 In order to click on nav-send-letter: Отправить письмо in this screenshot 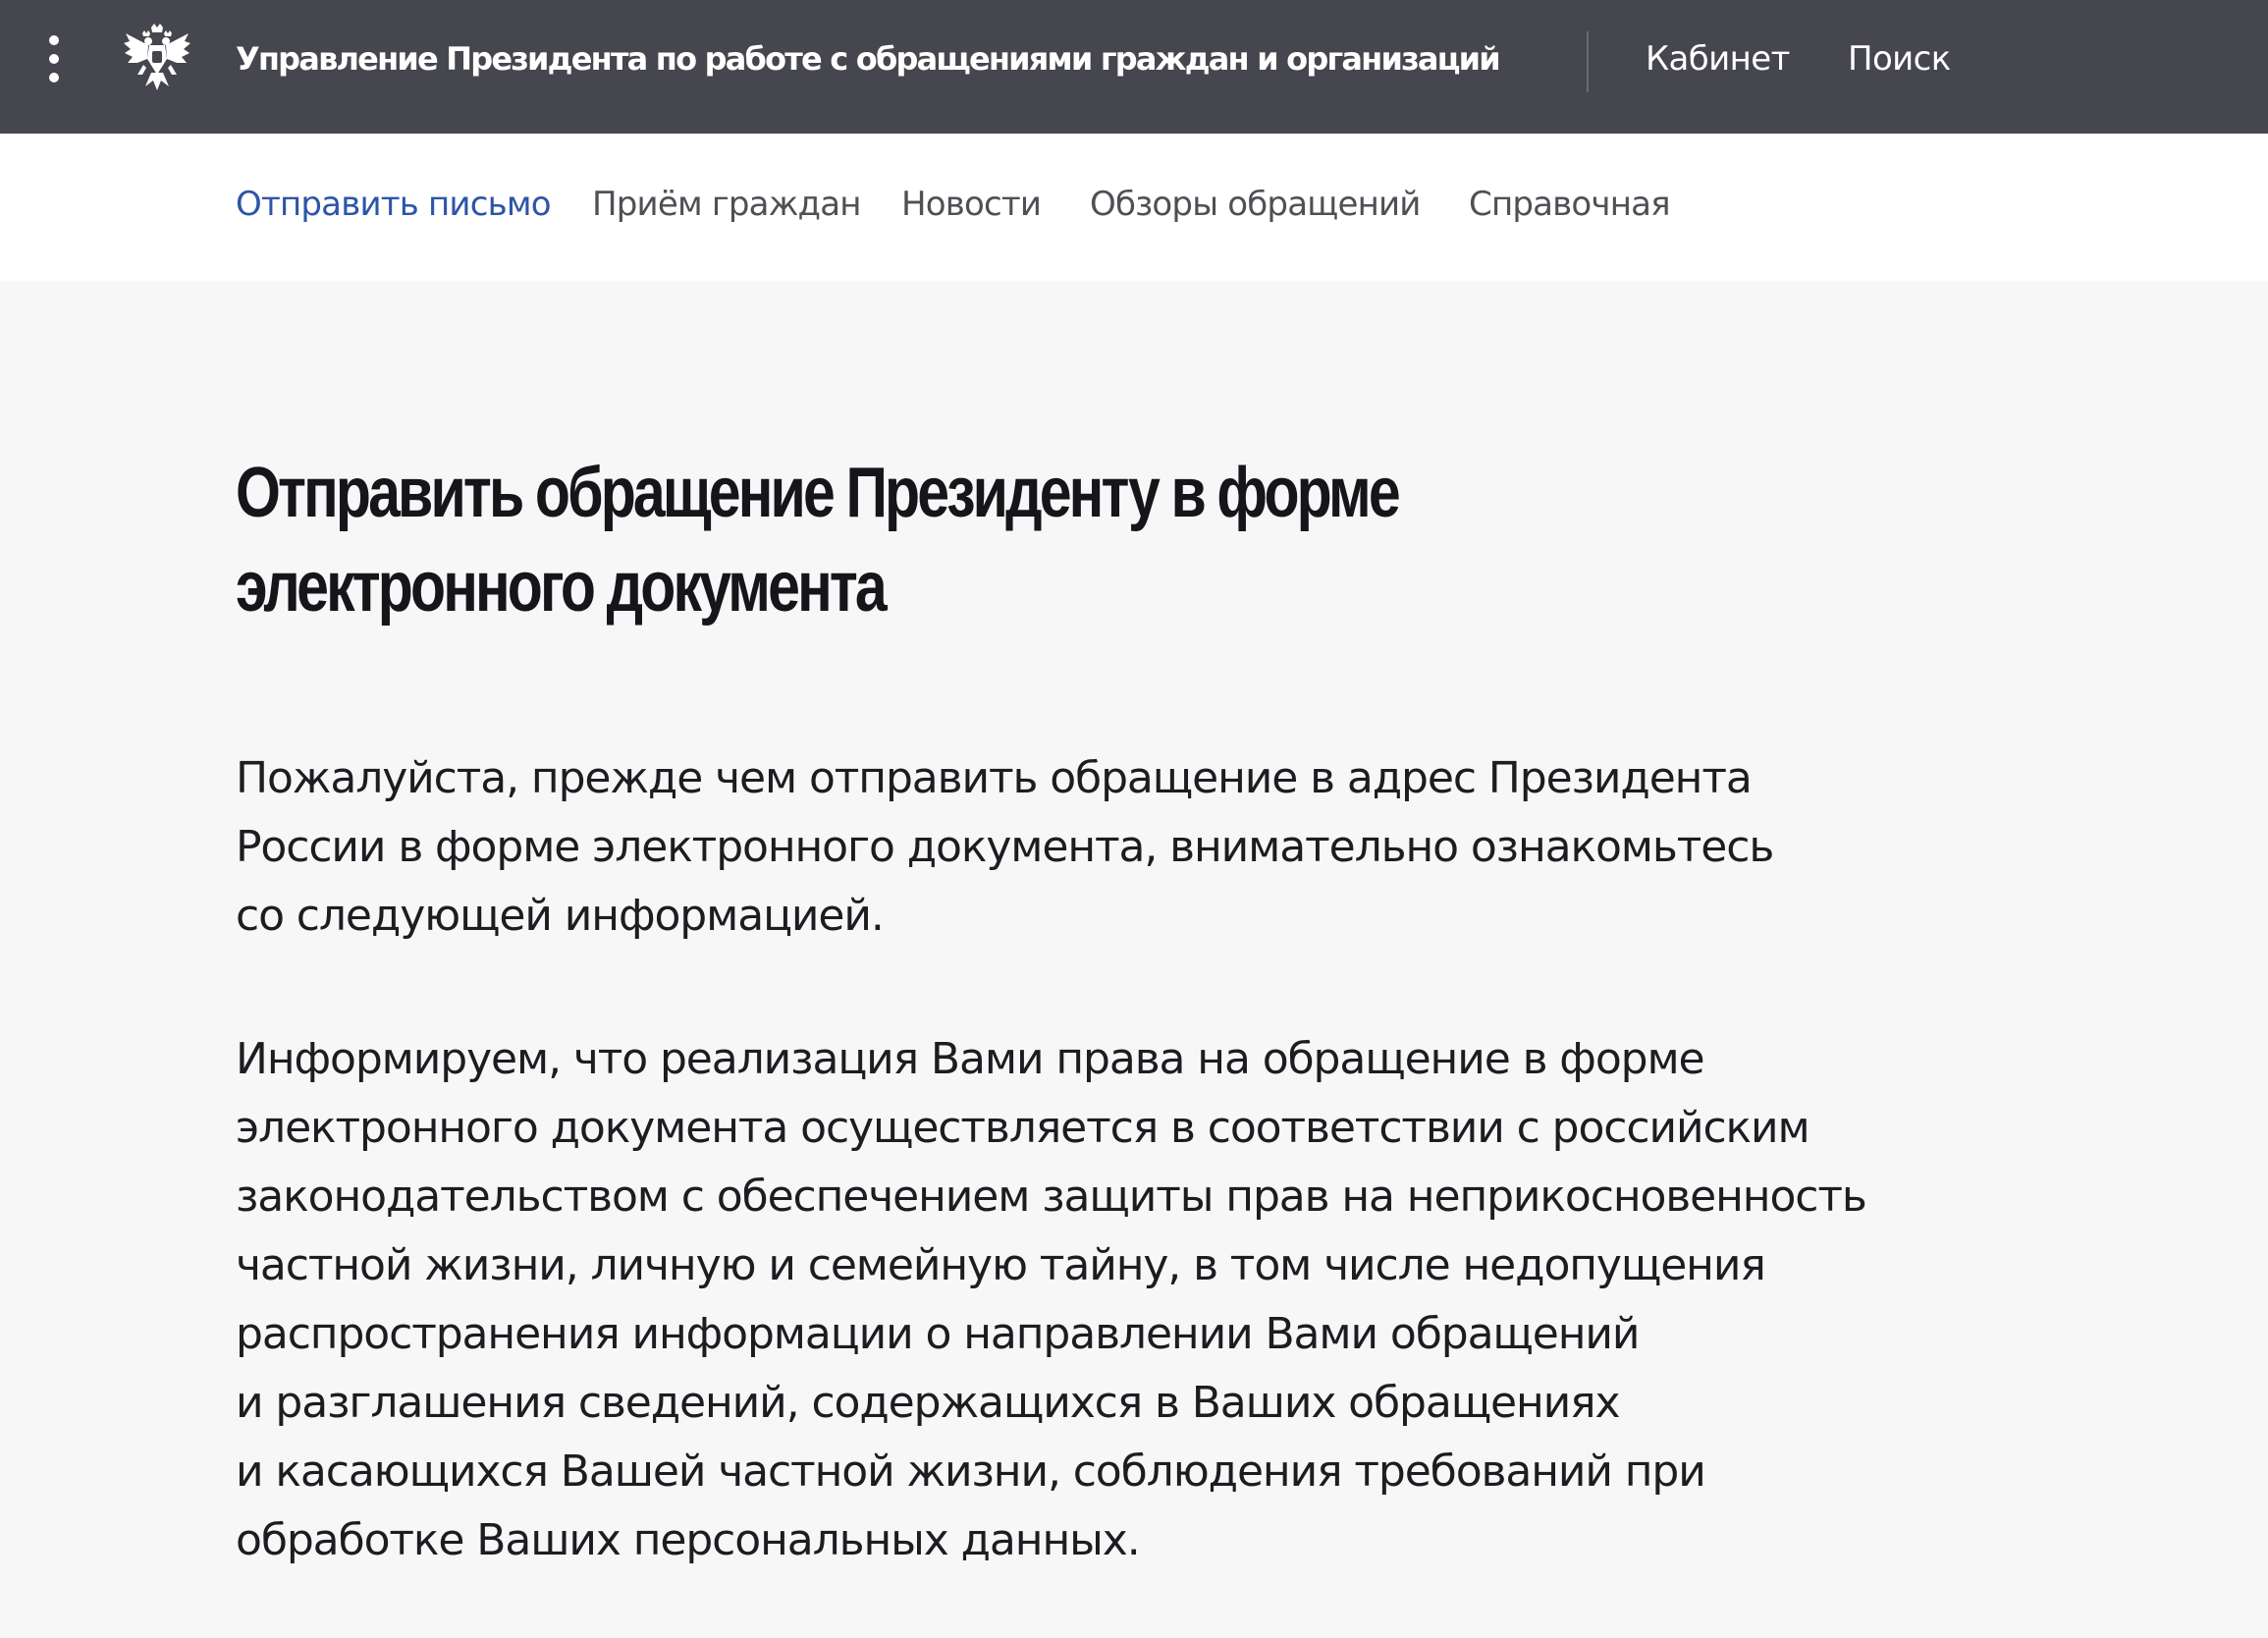, I will do `click(394, 204)`.